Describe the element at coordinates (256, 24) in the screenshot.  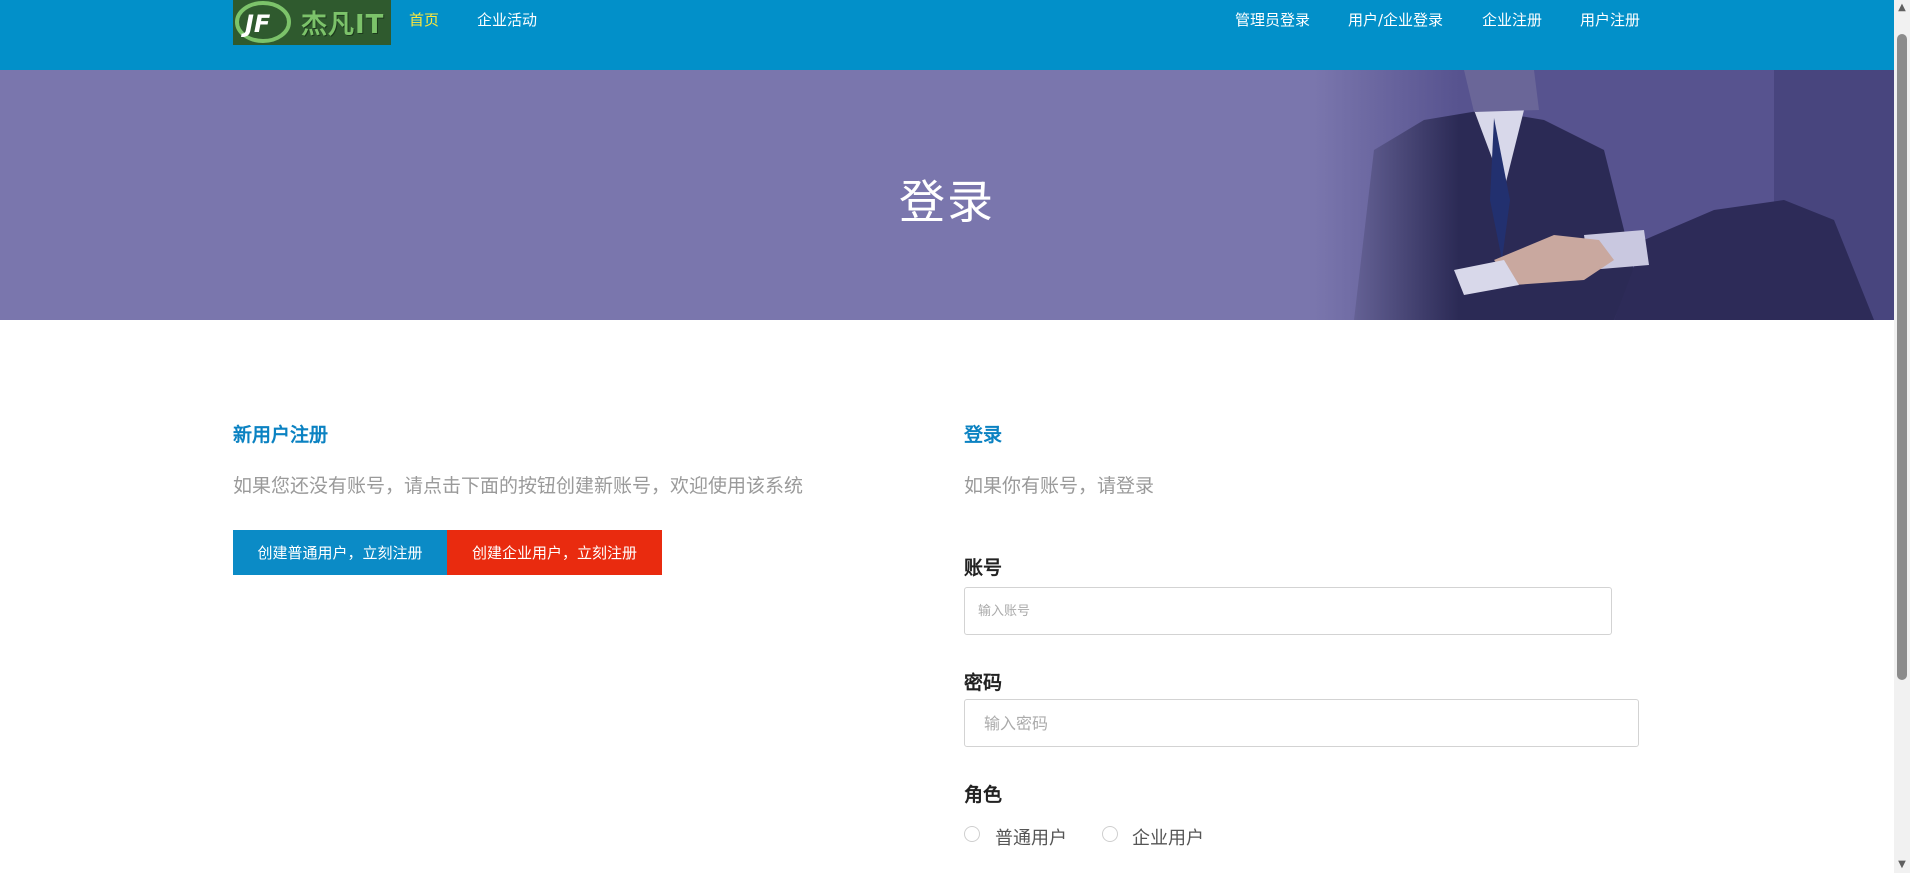
I see `svg-text: JF` at that location.